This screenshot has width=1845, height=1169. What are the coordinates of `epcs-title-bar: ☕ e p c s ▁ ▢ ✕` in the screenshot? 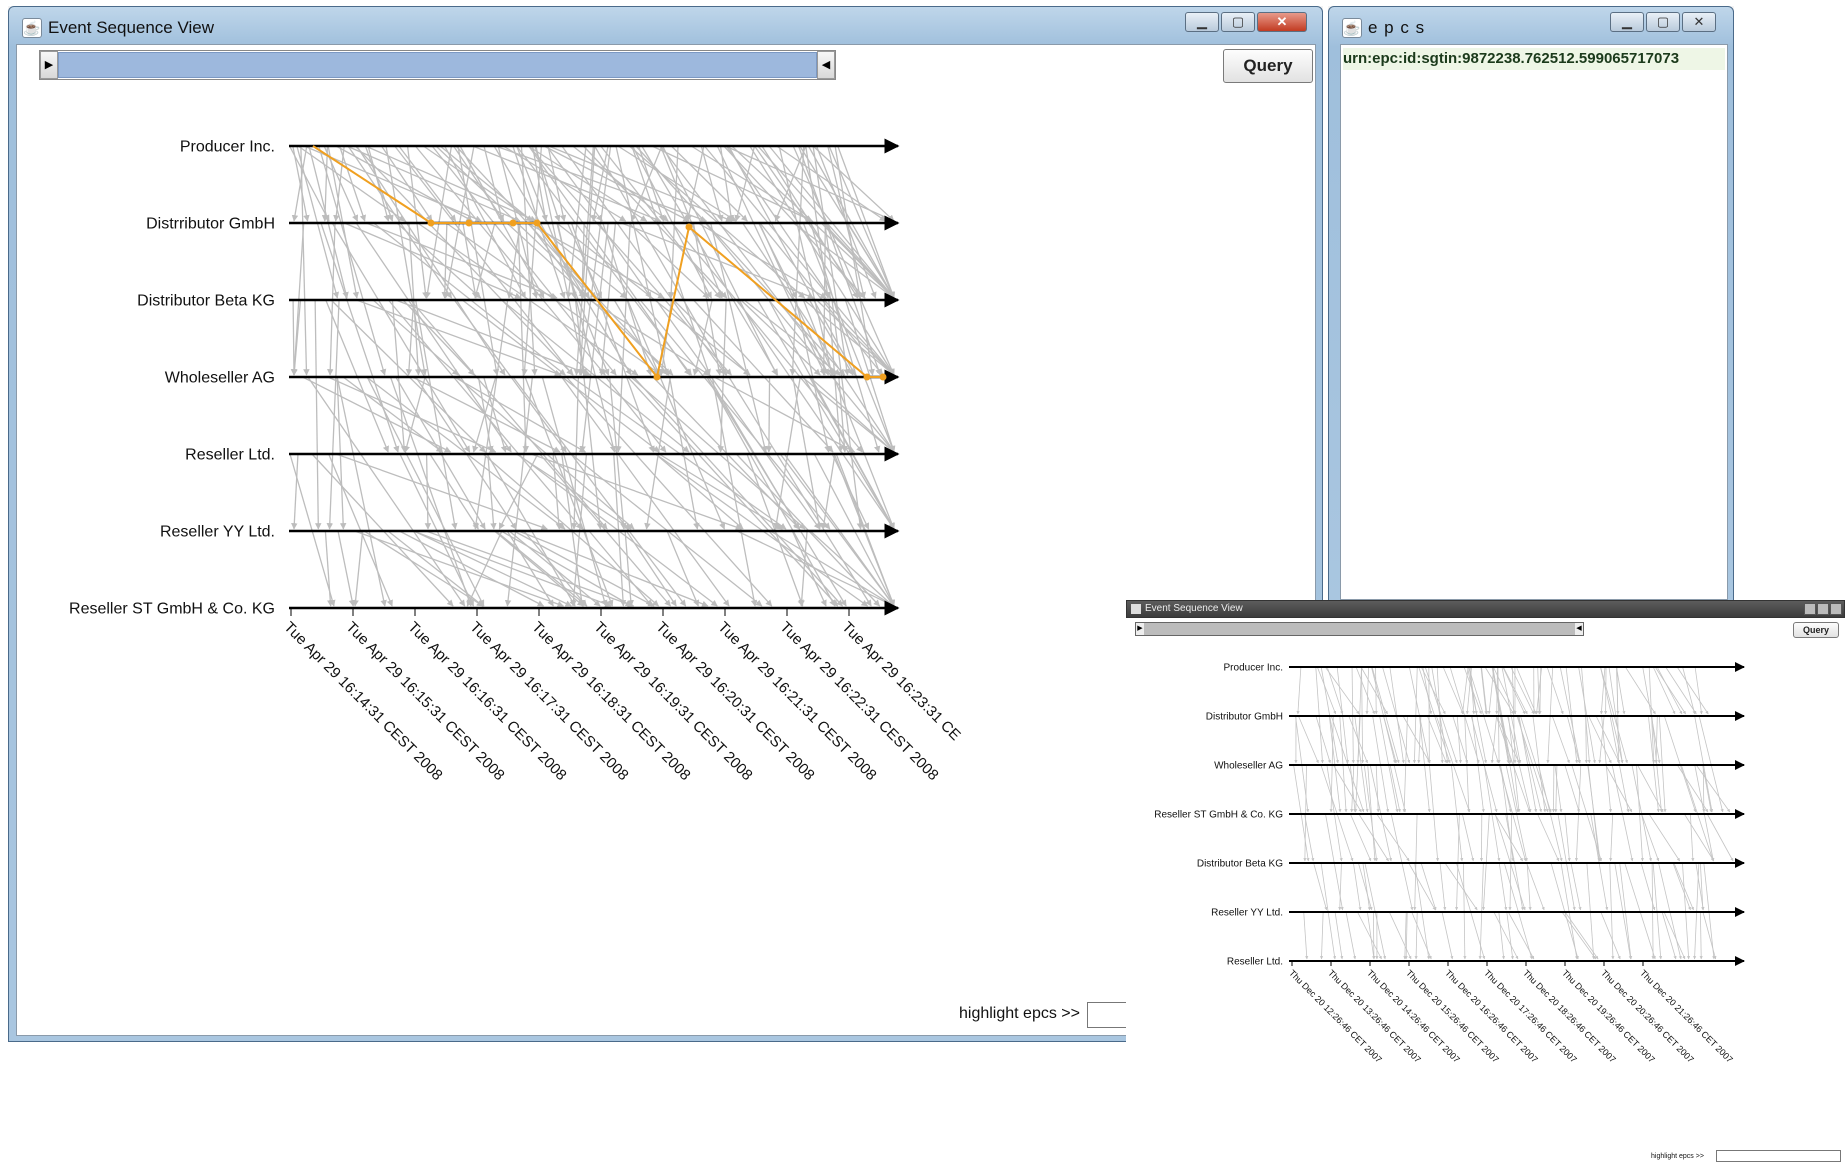 It's located at (1531, 26).